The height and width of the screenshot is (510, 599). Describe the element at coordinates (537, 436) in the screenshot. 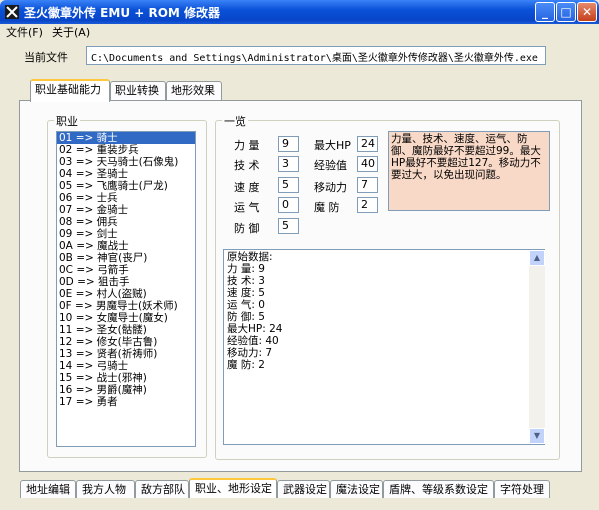

I see `scroll-down-icon: ▼` at that location.